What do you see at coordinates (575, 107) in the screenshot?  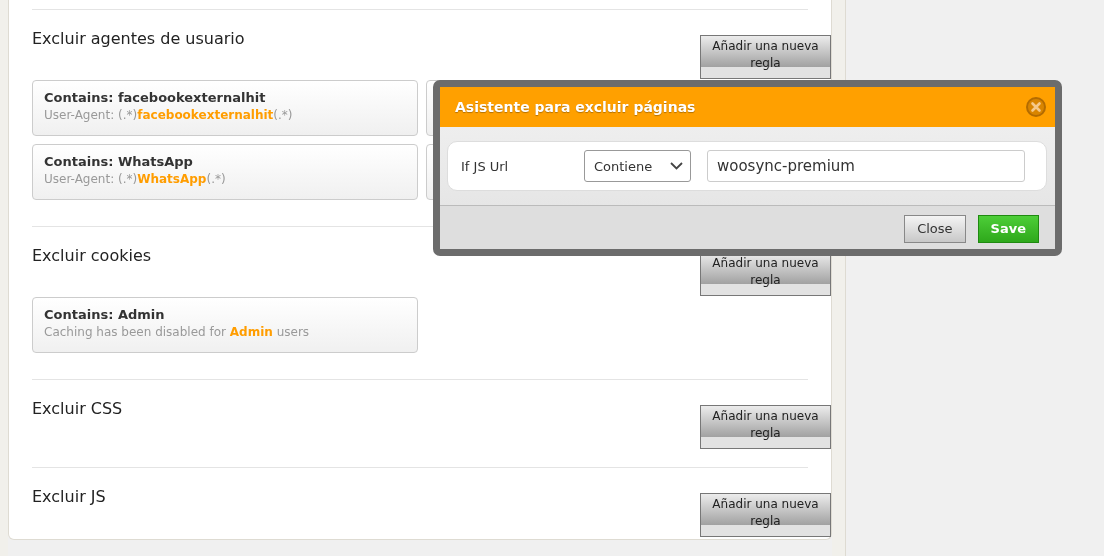 I see `dialog-title: Asistente para excluir páginas` at bounding box center [575, 107].